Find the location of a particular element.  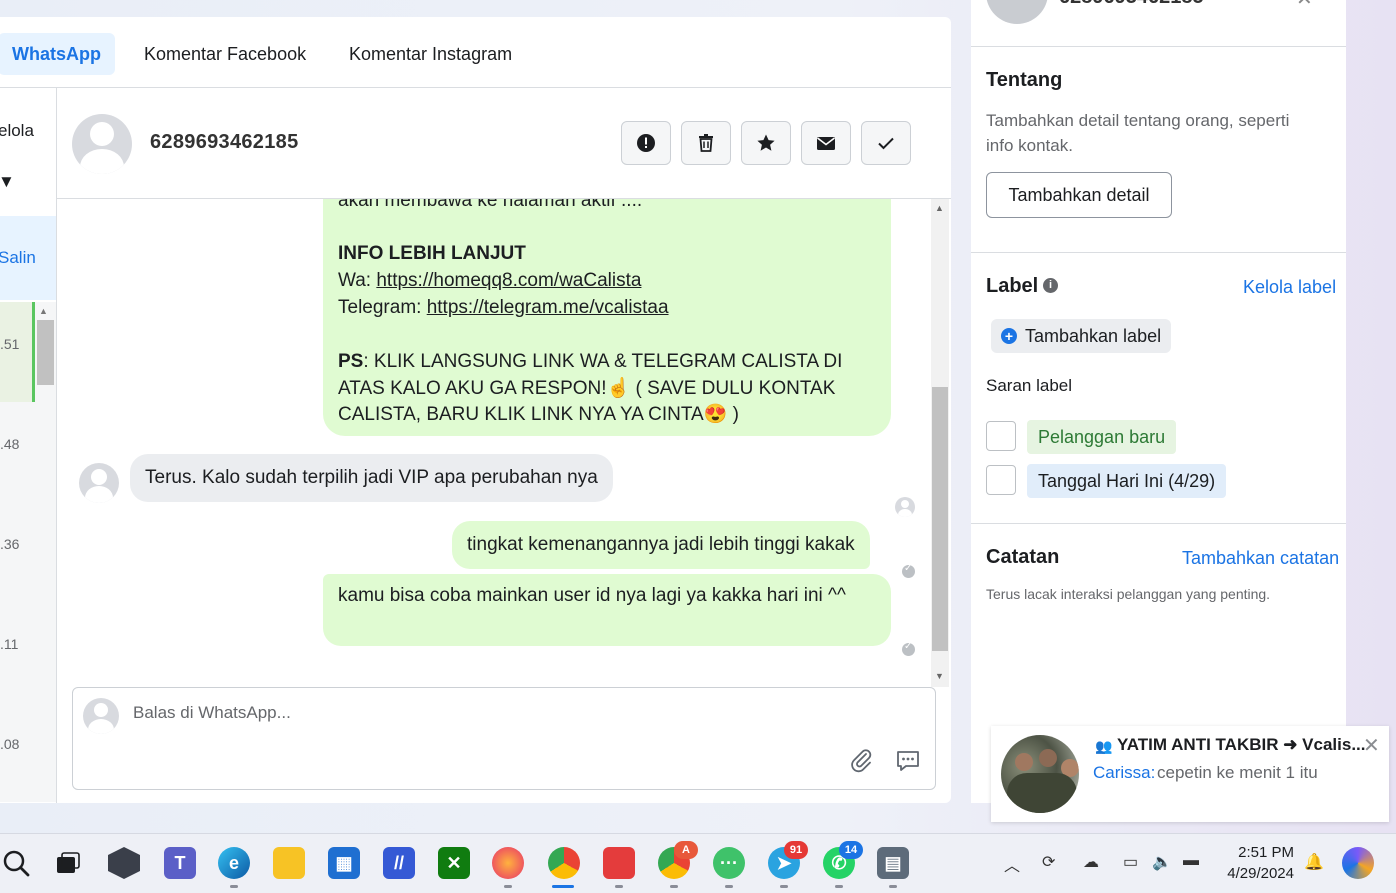

group-icon: 👥 is located at coordinates (1104, 746).